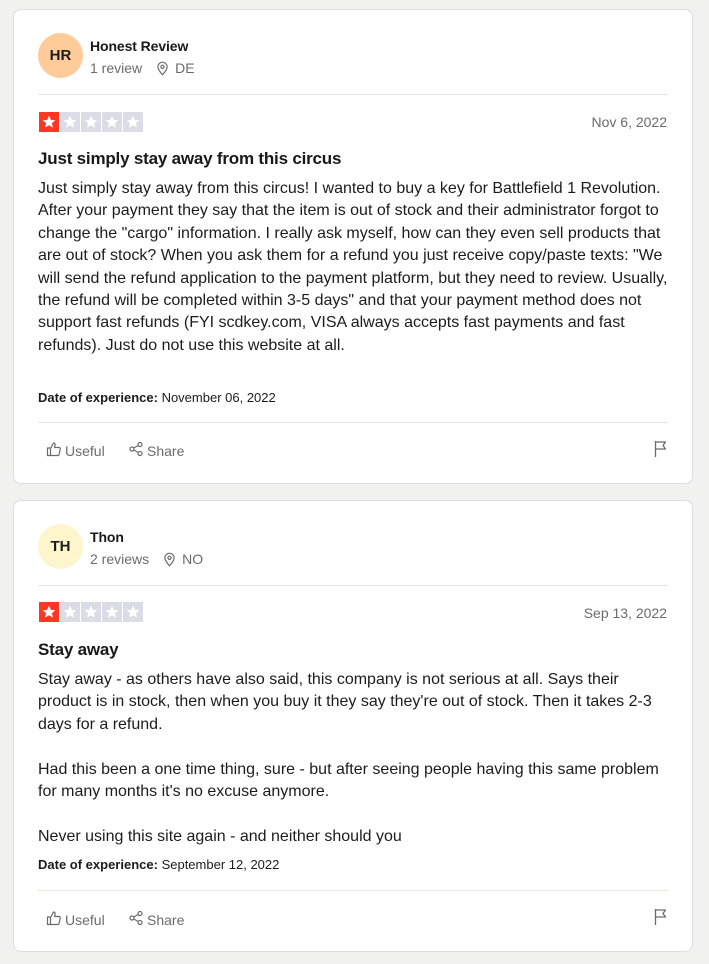 The width and height of the screenshot is (709, 964). I want to click on avatar: HR, so click(60, 55).